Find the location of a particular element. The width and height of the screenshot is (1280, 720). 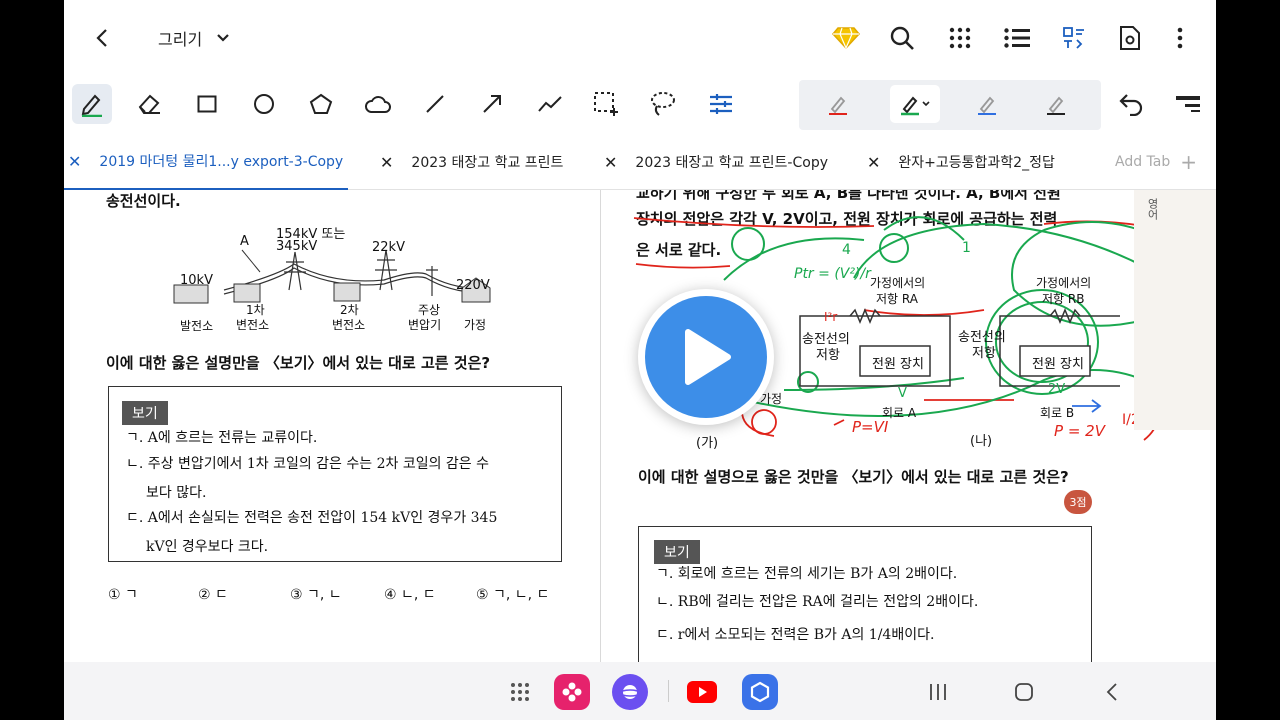

eraser-icon is located at coordinates (149, 104).